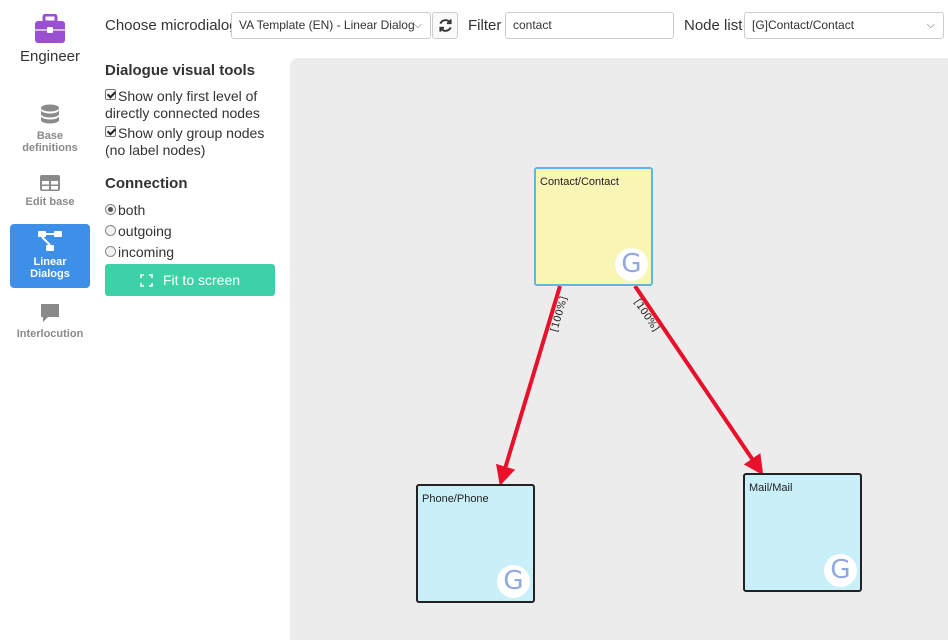  What do you see at coordinates (50, 202) in the screenshot?
I see `nav-label: Edit base` at bounding box center [50, 202].